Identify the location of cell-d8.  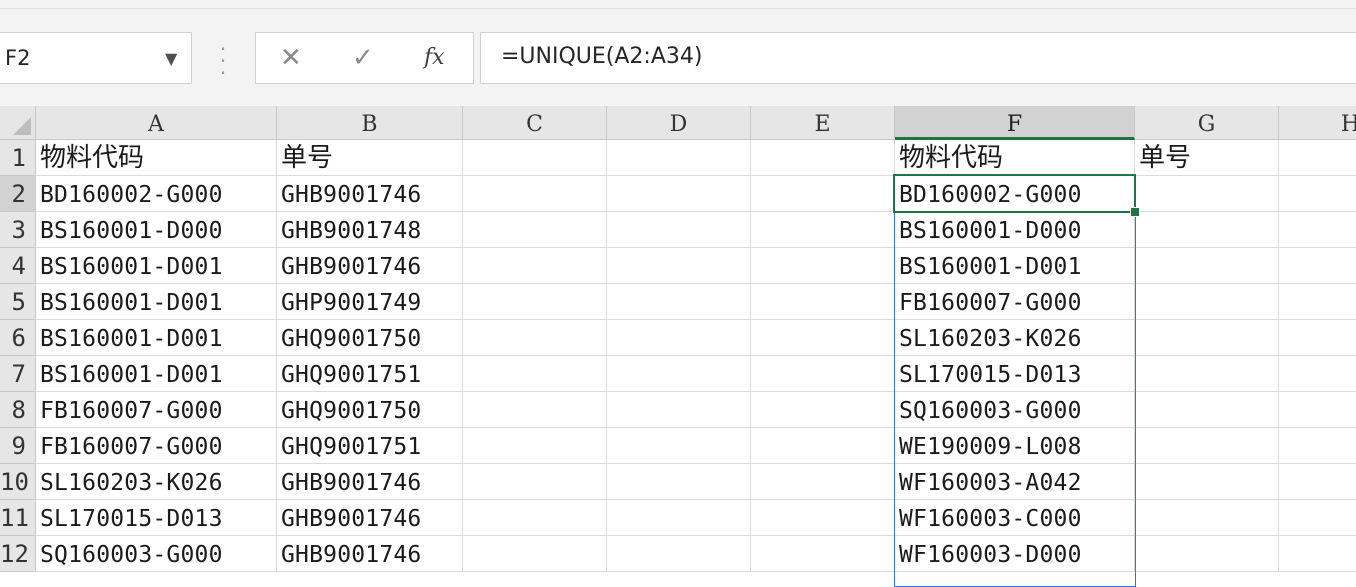
(679, 410).